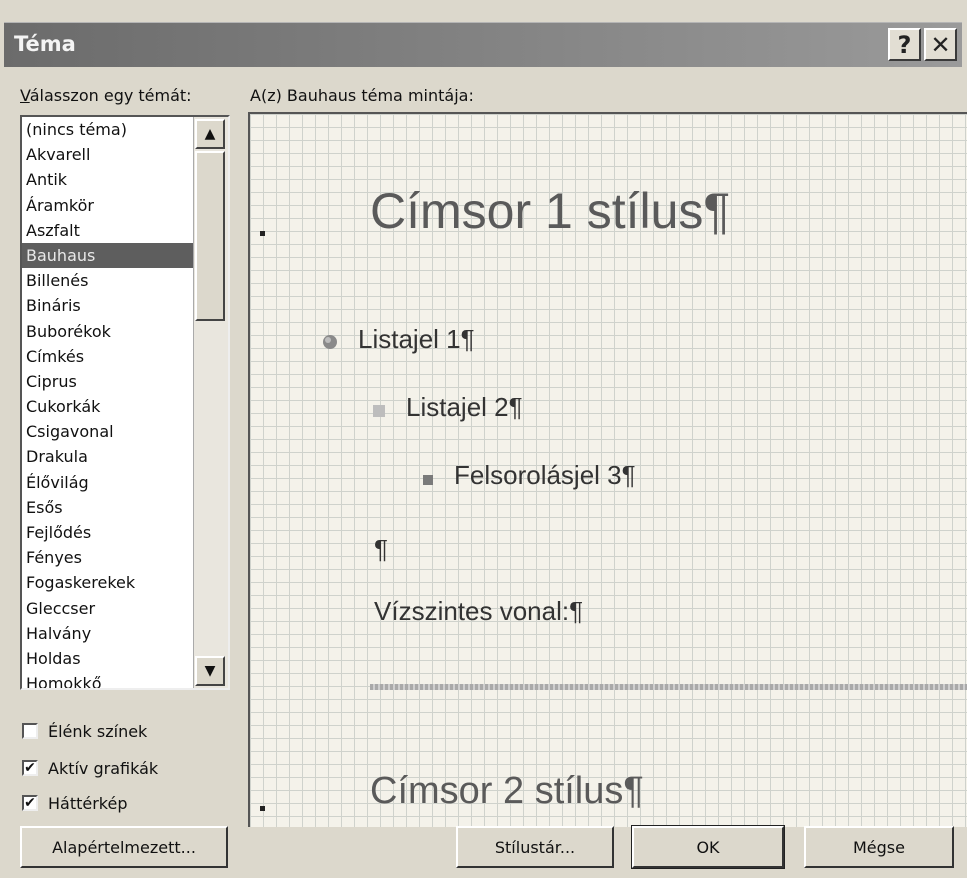 The image size is (967, 878). Describe the element at coordinates (108, 255) in the screenshot. I see `theme-list-item: Bauhaus` at that location.